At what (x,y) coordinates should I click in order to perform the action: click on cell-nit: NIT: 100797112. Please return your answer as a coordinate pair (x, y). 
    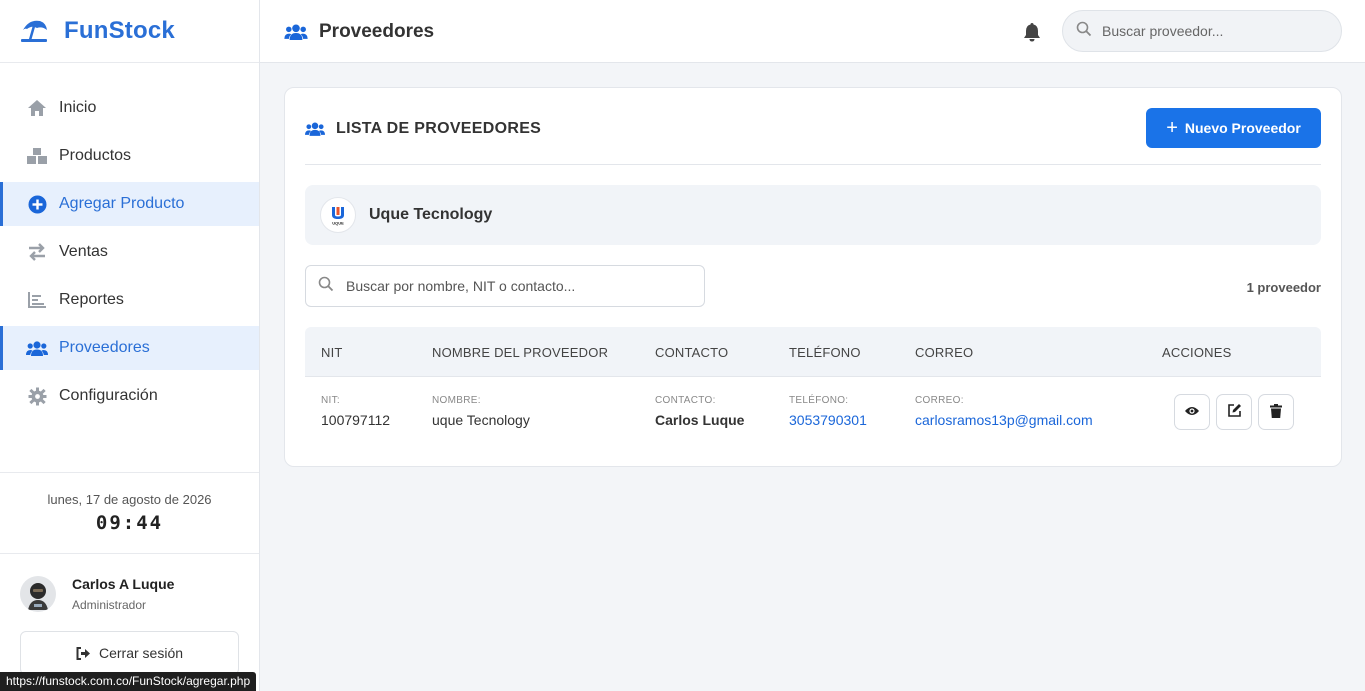
    Looking at the image, I should click on (355, 411).